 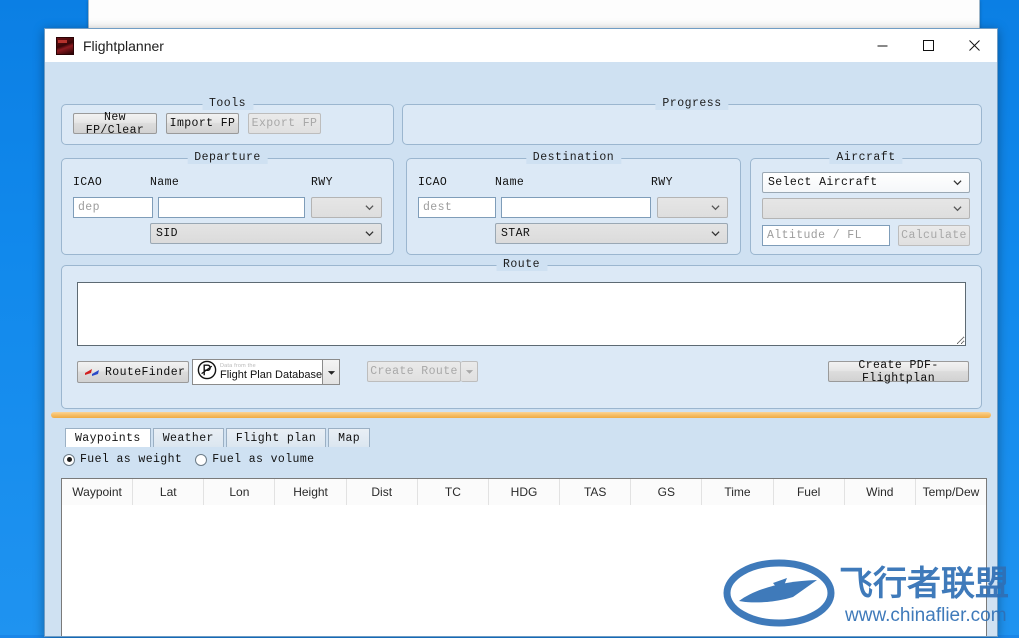 What do you see at coordinates (521, 314) in the screenshot?
I see `route-textarea` at bounding box center [521, 314].